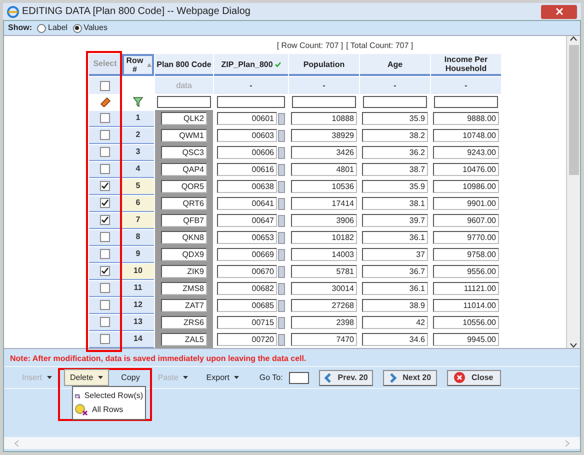  Describe the element at coordinates (247, 152) in the screenshot. I see `zip-field: 00606` at that location.